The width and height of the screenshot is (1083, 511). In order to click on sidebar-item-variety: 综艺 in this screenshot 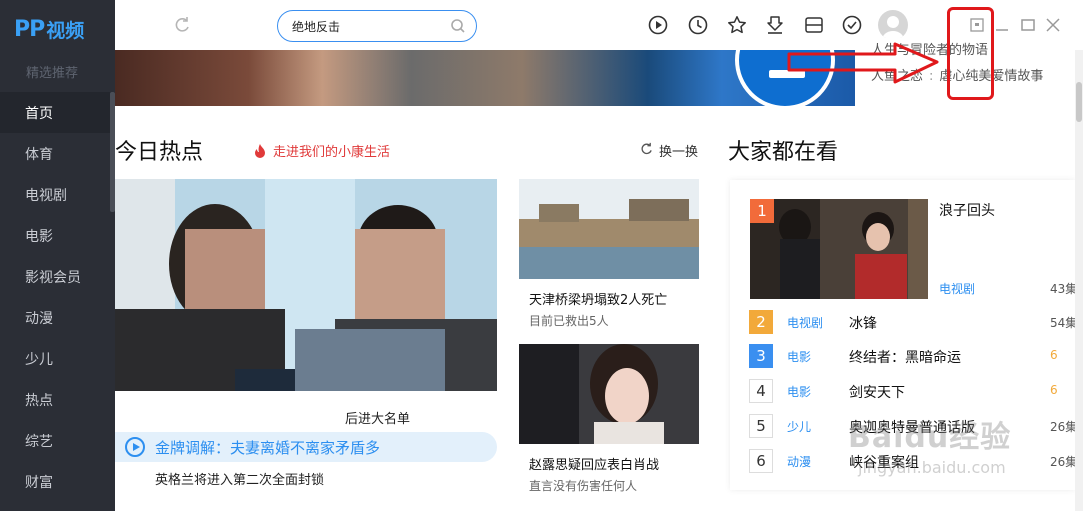, I will do `click(57, 440)`.